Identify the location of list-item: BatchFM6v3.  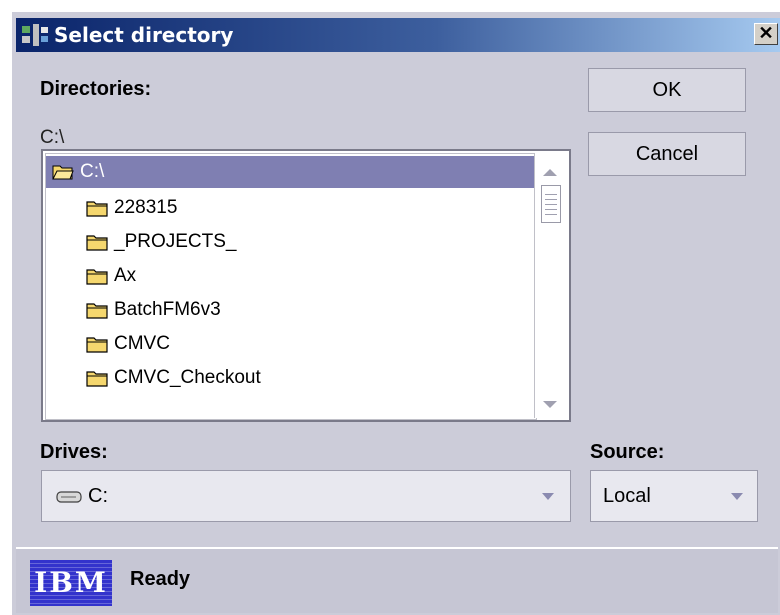
(153, 310).